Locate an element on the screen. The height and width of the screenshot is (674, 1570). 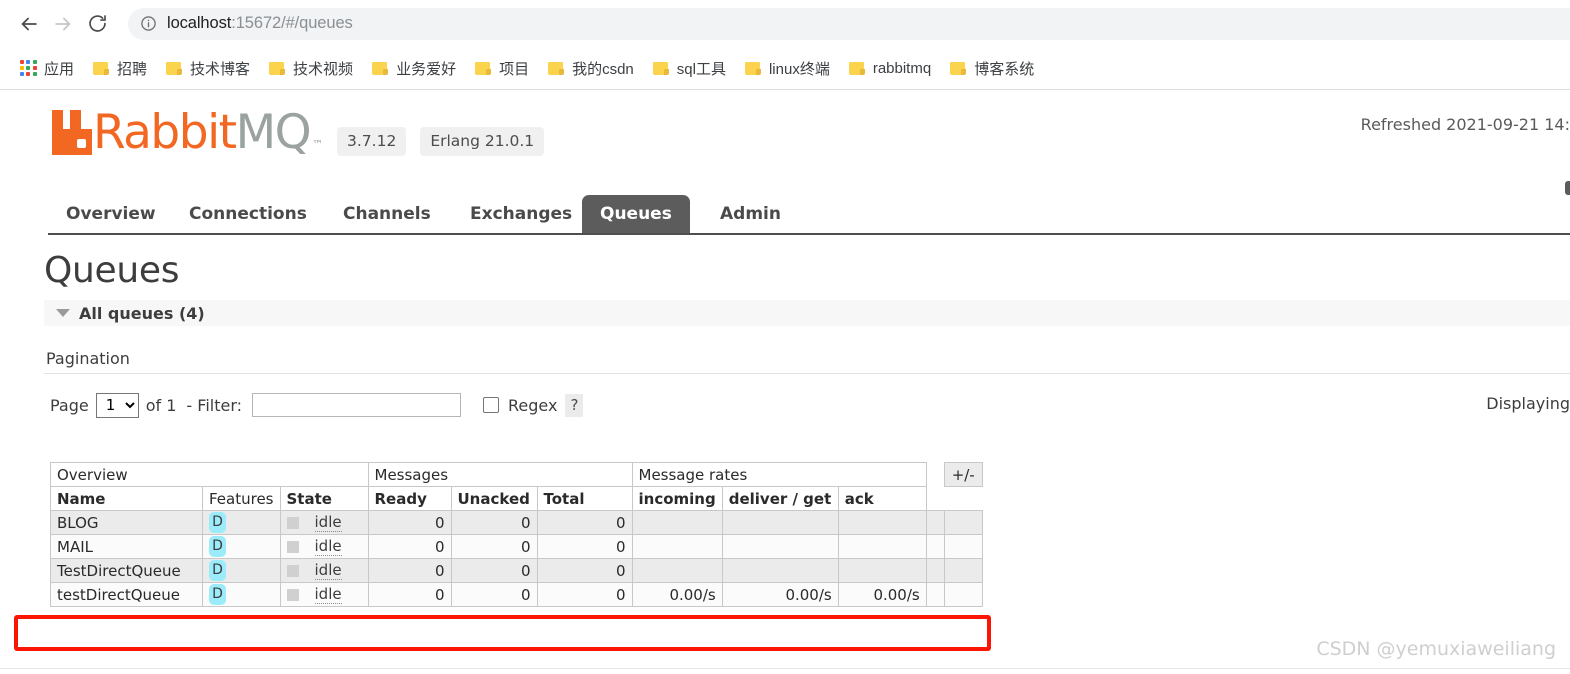
tab-exchanges: Exchanges is located at coordinates (521, 214).